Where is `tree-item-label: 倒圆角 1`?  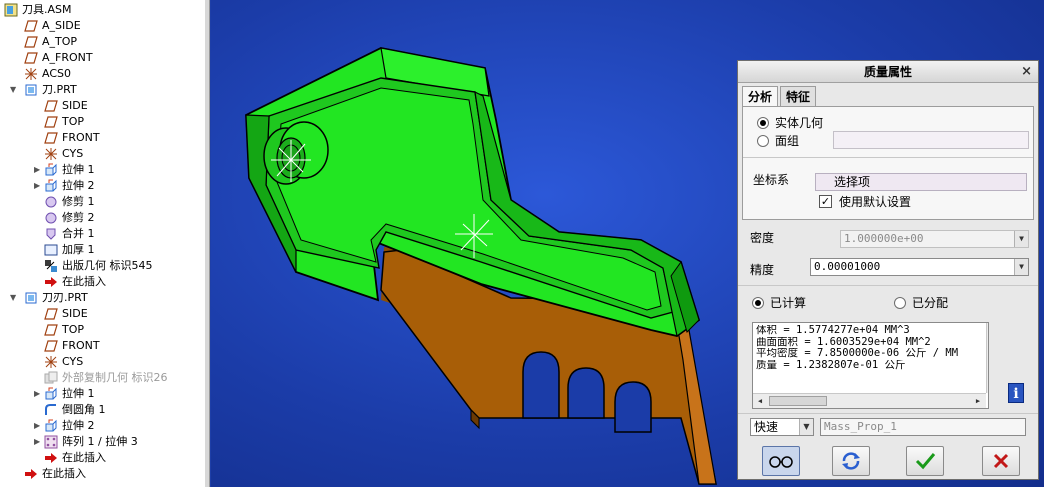
tree-item-label: 倒圆角 1 is located at coordinates (84, 409).